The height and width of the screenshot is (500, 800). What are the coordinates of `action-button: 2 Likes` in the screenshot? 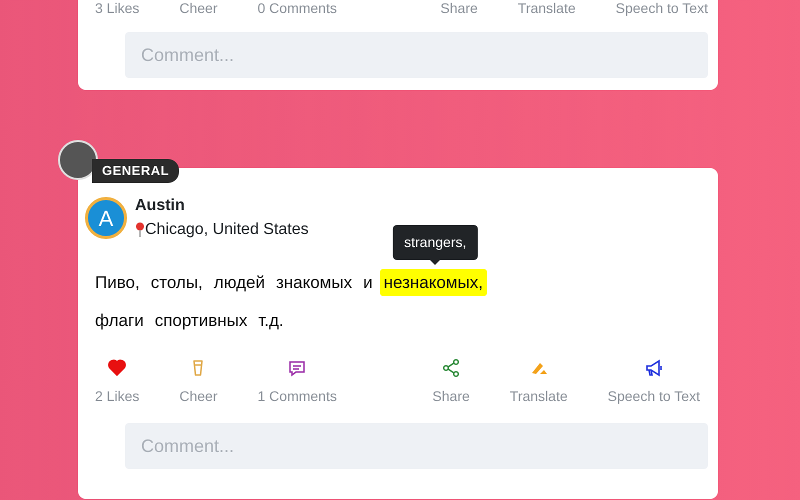 It's located at (117, 382).